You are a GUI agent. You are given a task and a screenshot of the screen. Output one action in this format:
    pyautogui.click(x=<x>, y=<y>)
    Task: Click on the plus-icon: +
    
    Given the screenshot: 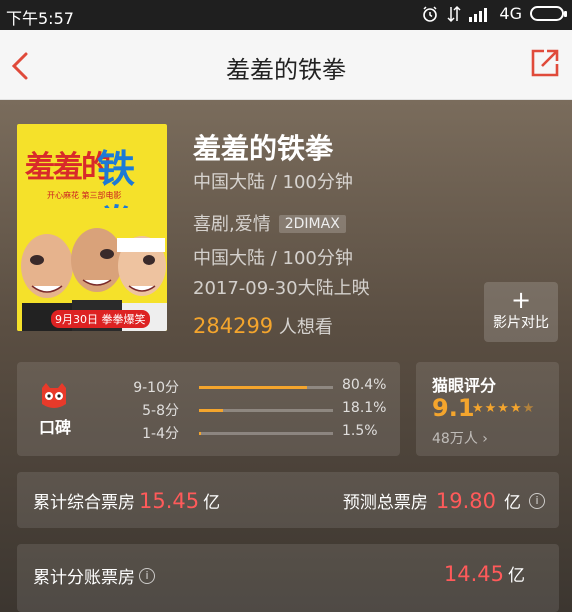 What is the action you would take?
    pyautogui.click(x=521, y=300)
    